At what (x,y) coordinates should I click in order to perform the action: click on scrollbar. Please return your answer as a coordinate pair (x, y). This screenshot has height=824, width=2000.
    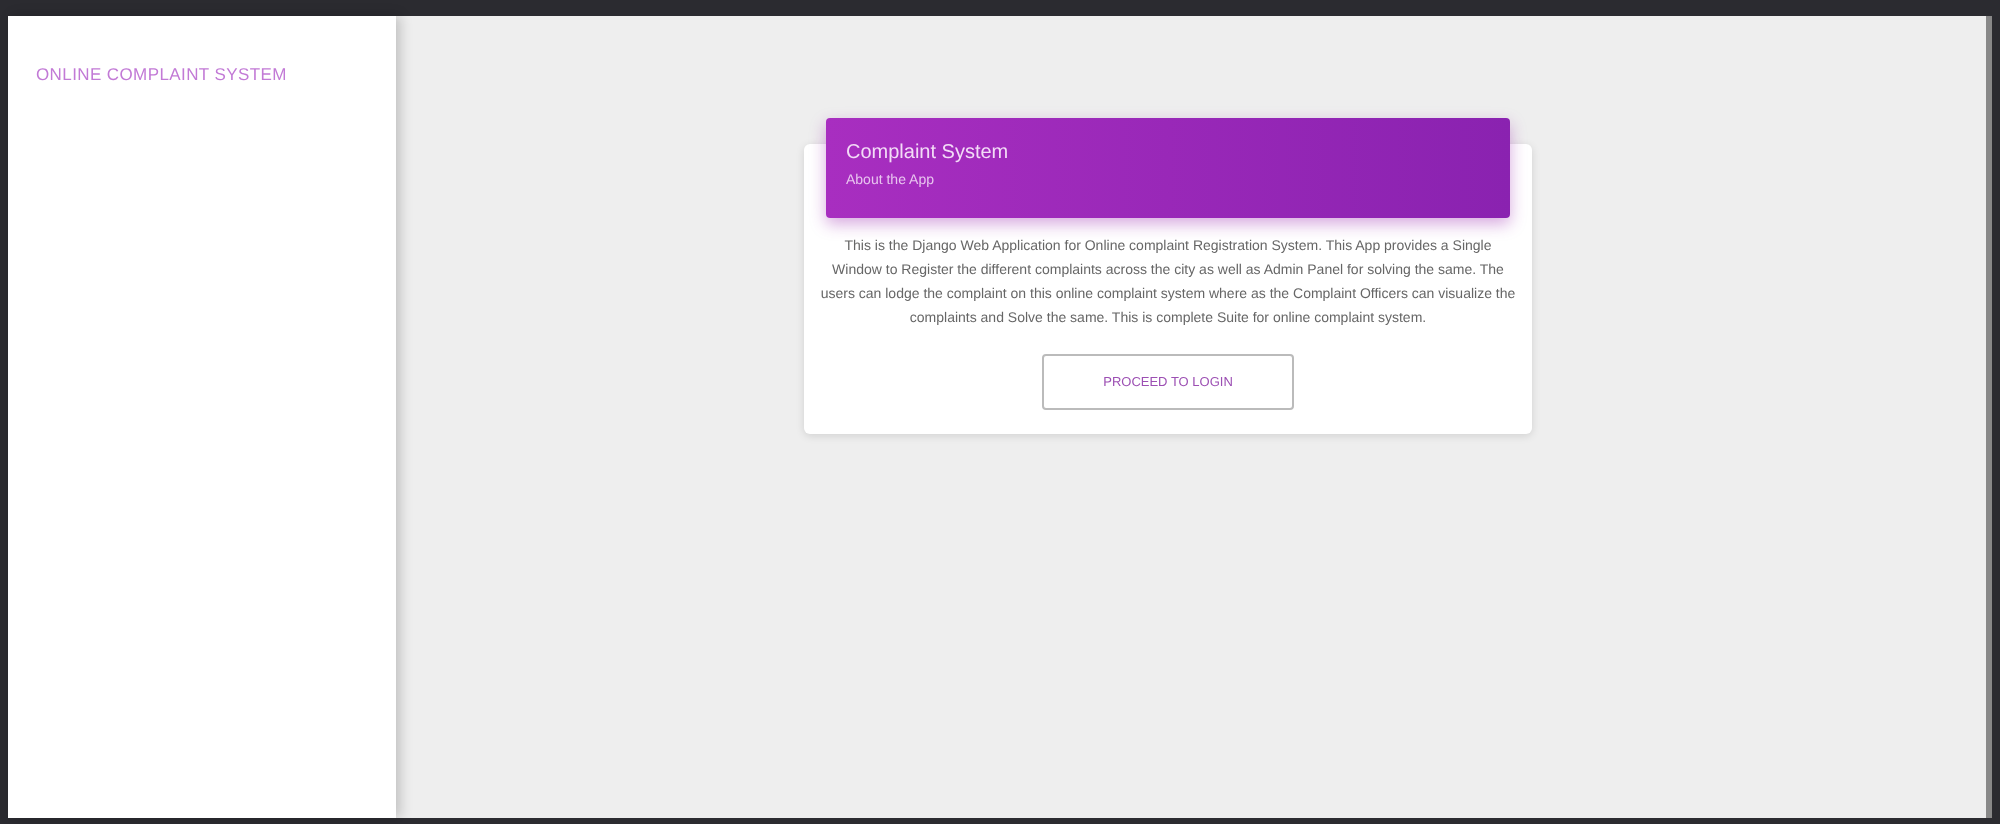
    Looking at the image, I should click on (1989, 417).